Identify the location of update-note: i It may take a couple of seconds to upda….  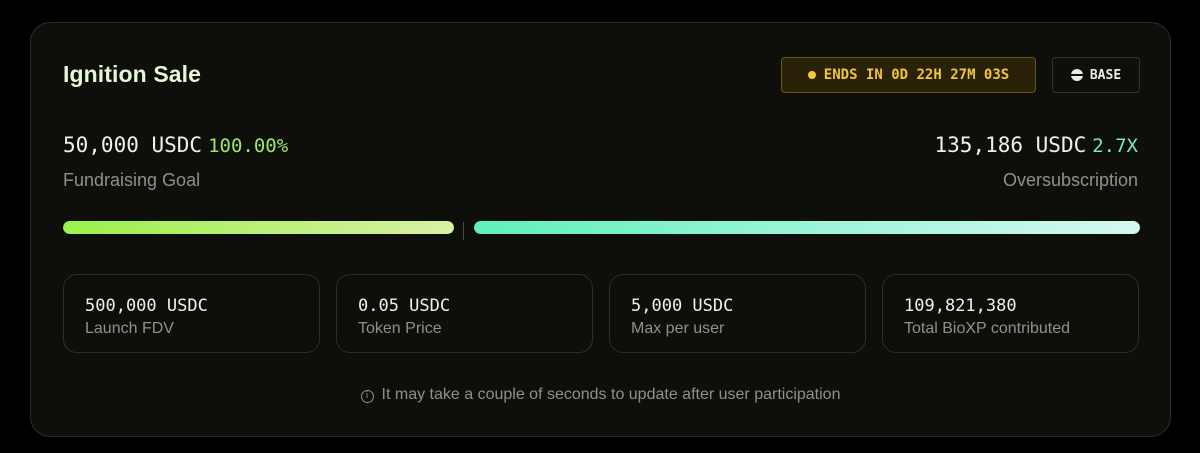
(600, 395).